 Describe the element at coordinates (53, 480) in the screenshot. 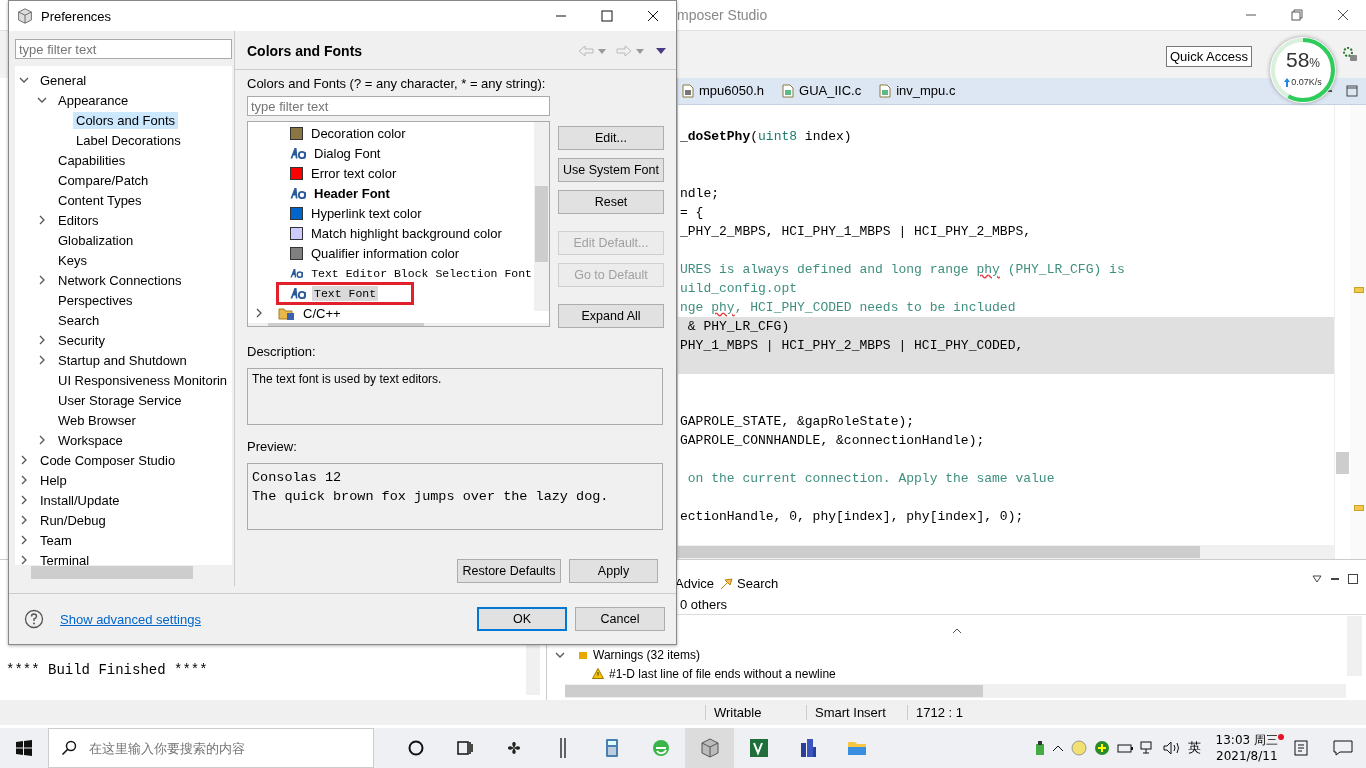

I see `tree-item: Help` at that location.